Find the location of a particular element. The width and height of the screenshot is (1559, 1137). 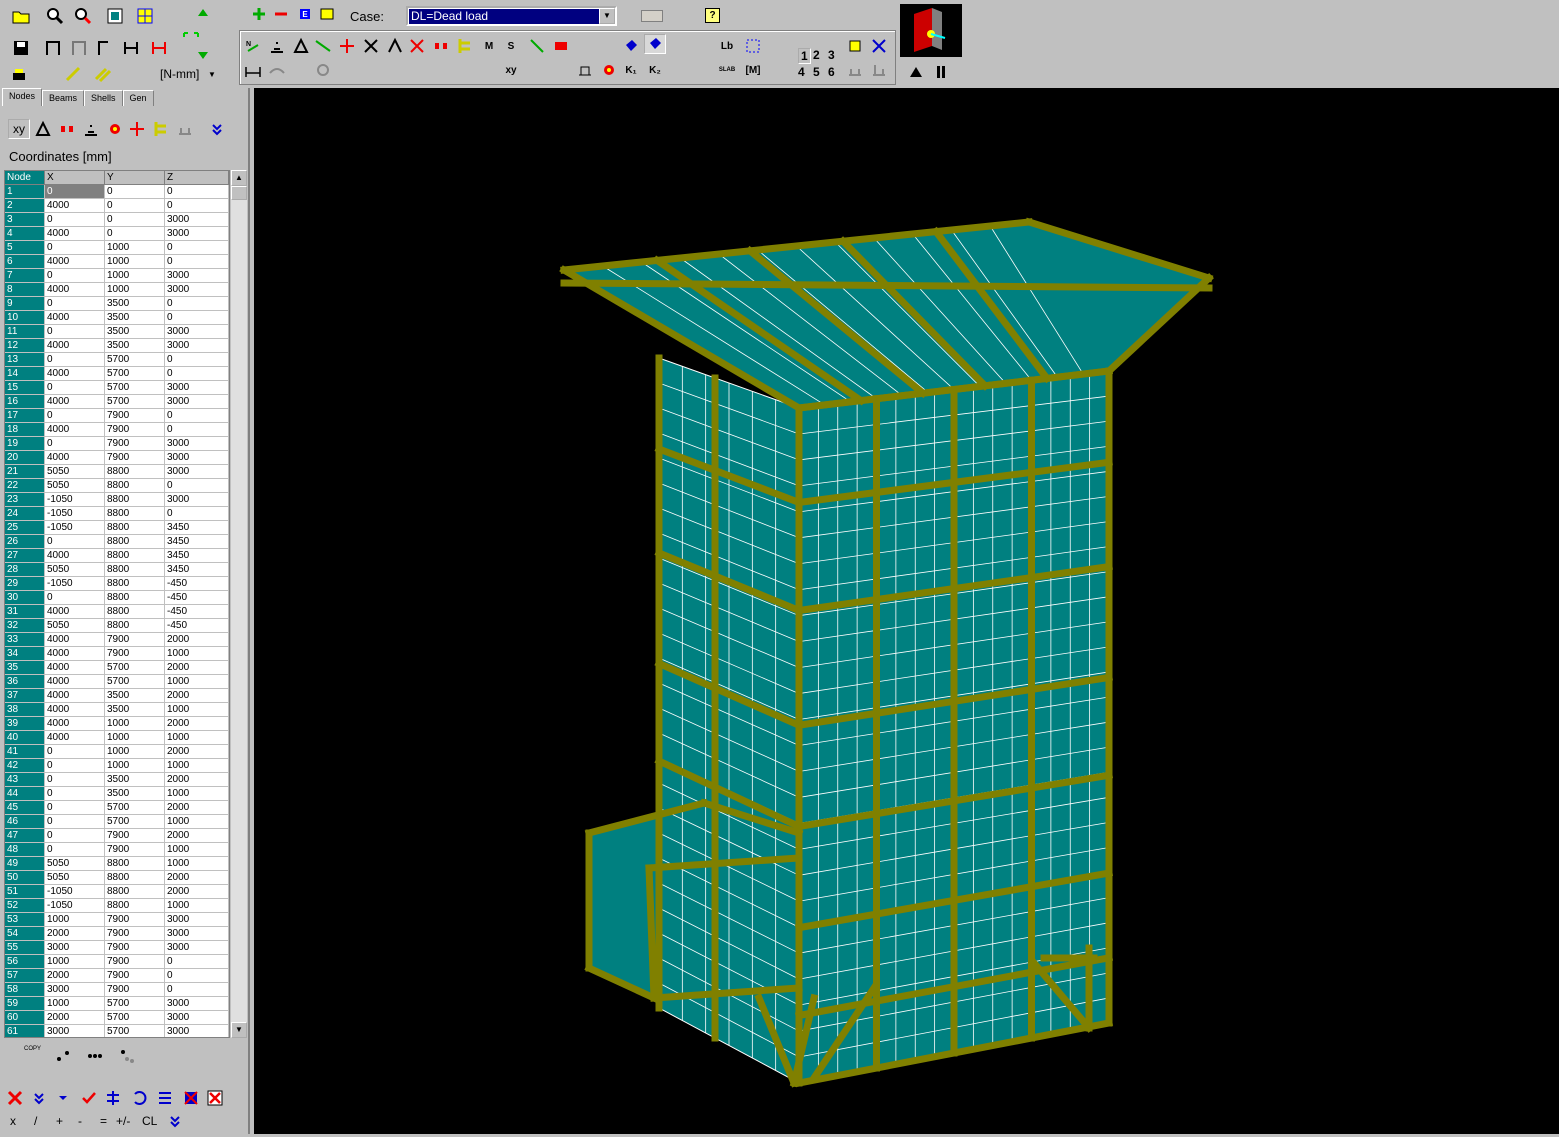

node-cell: 5 is located at coordinates (25, 248).